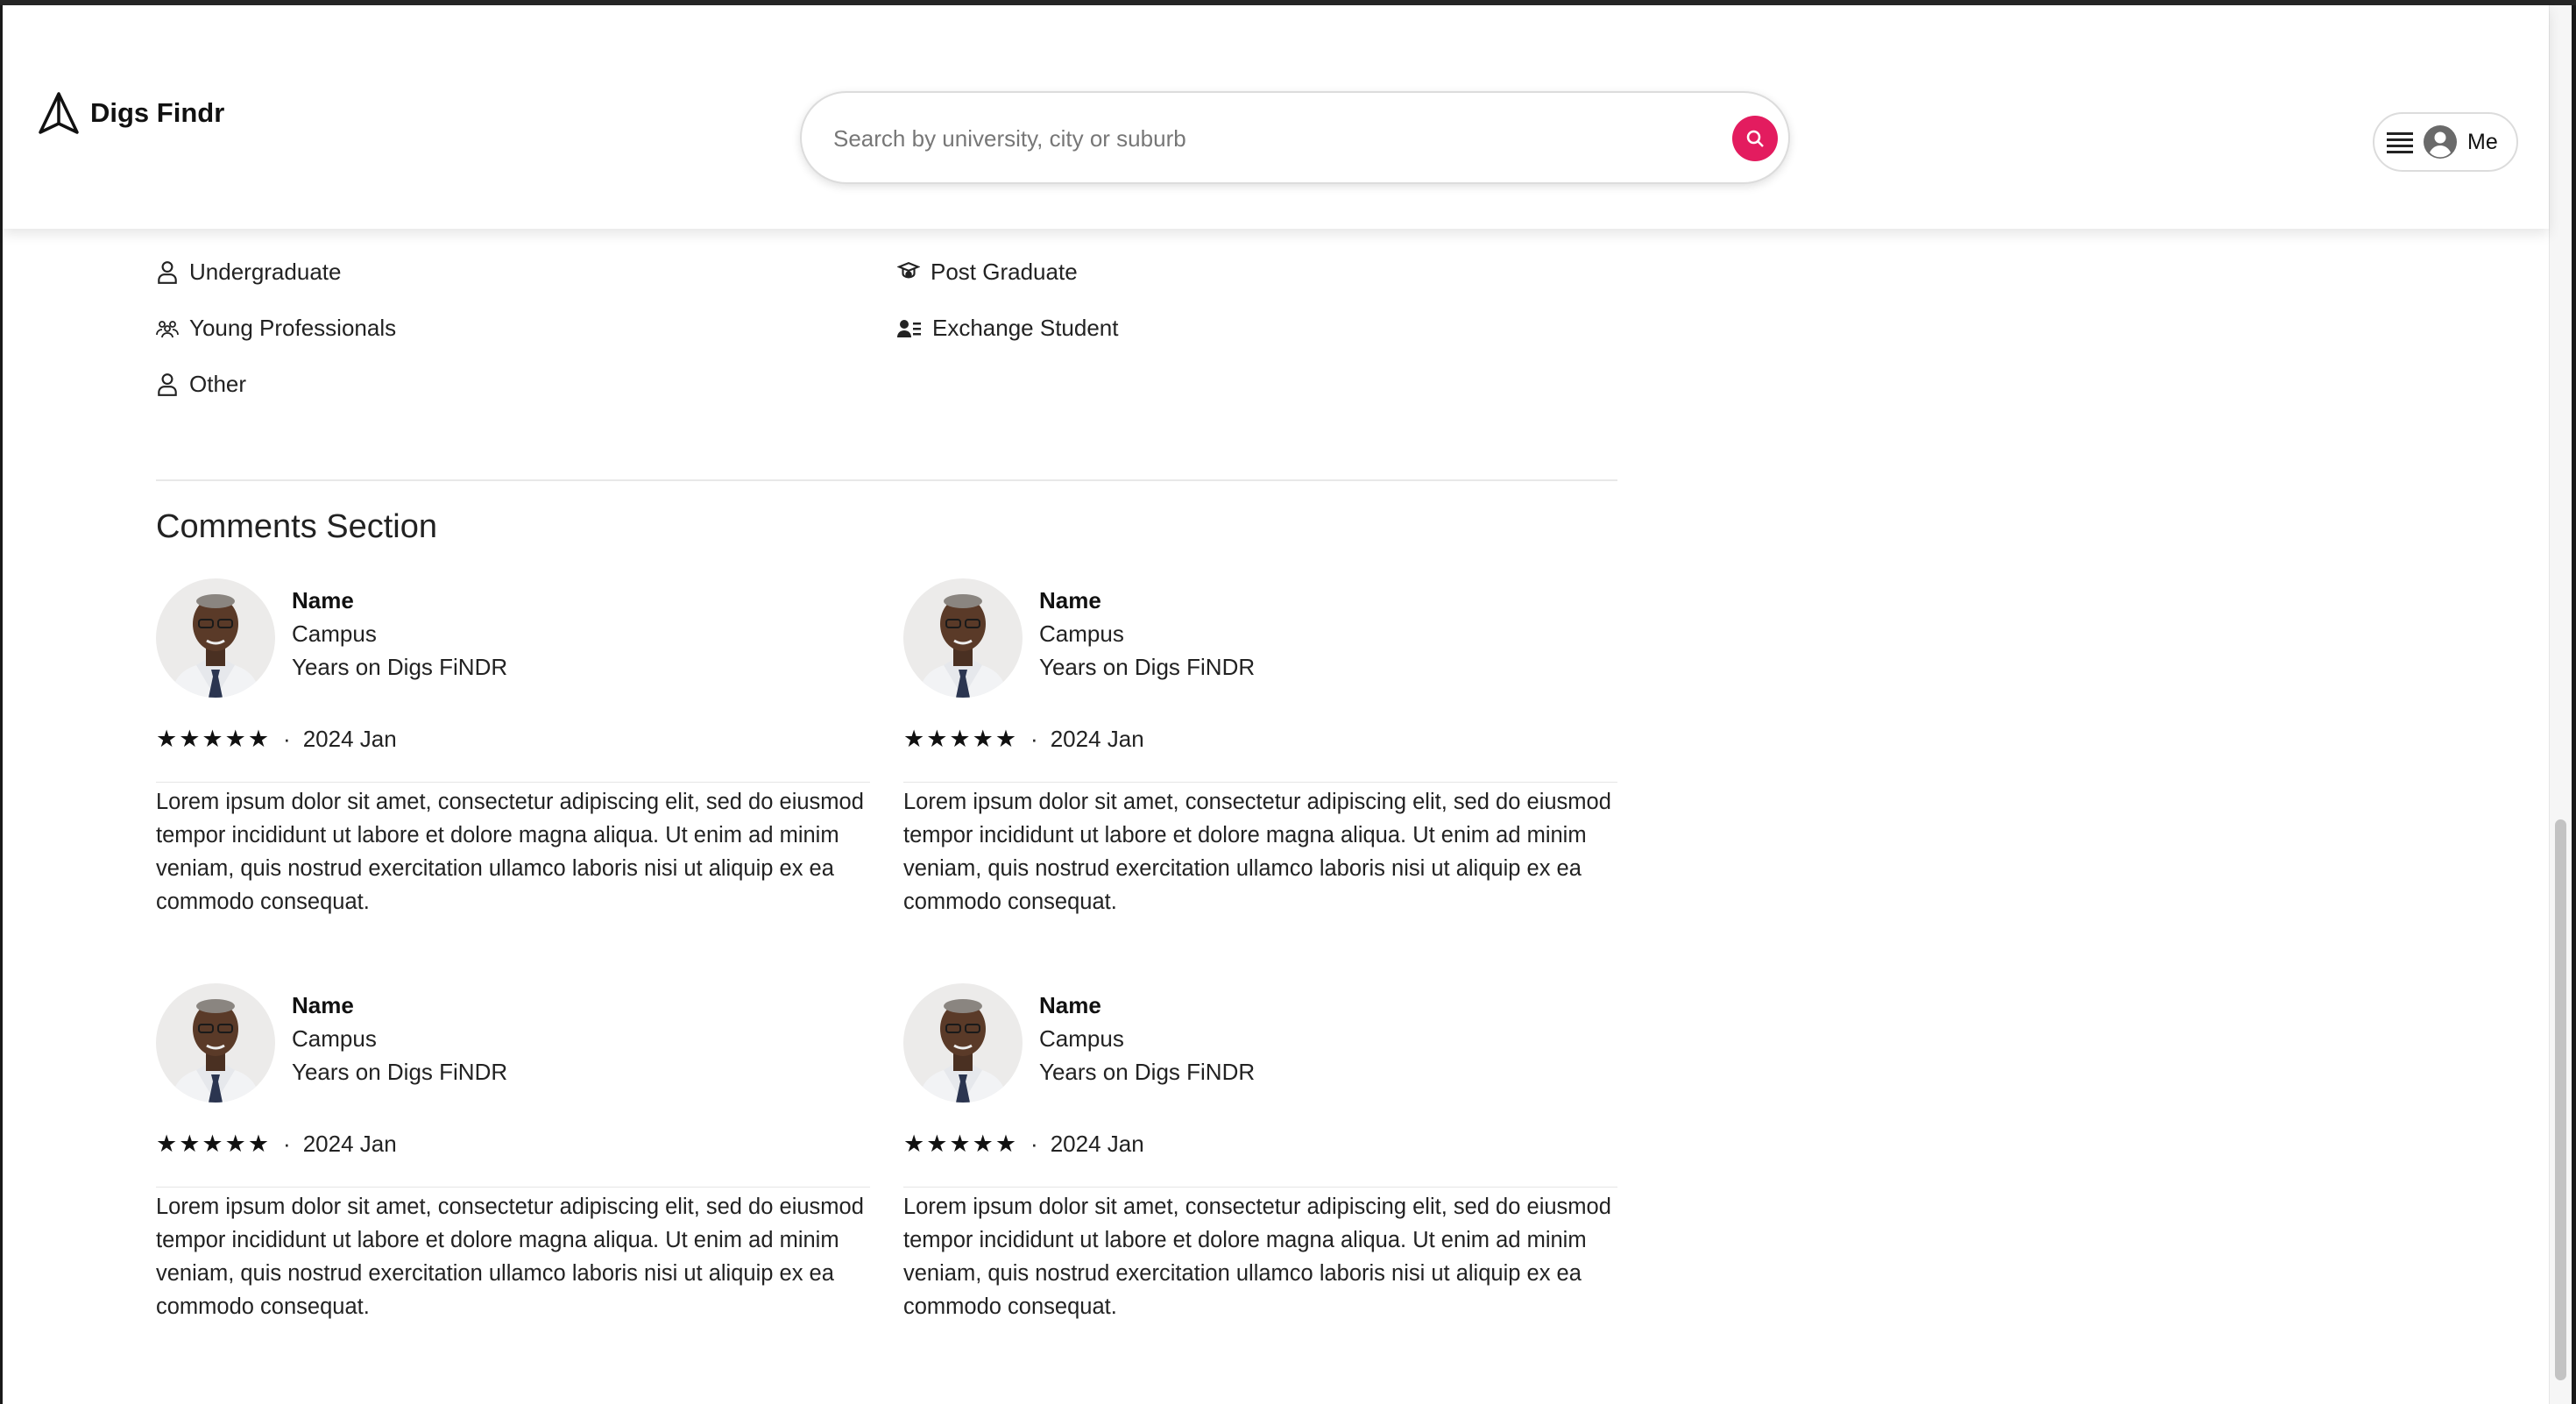 Image resolution: width=2576 pixels, height=1404 pixels. I want to click on graduation-cap-icon, so click(908, 269).